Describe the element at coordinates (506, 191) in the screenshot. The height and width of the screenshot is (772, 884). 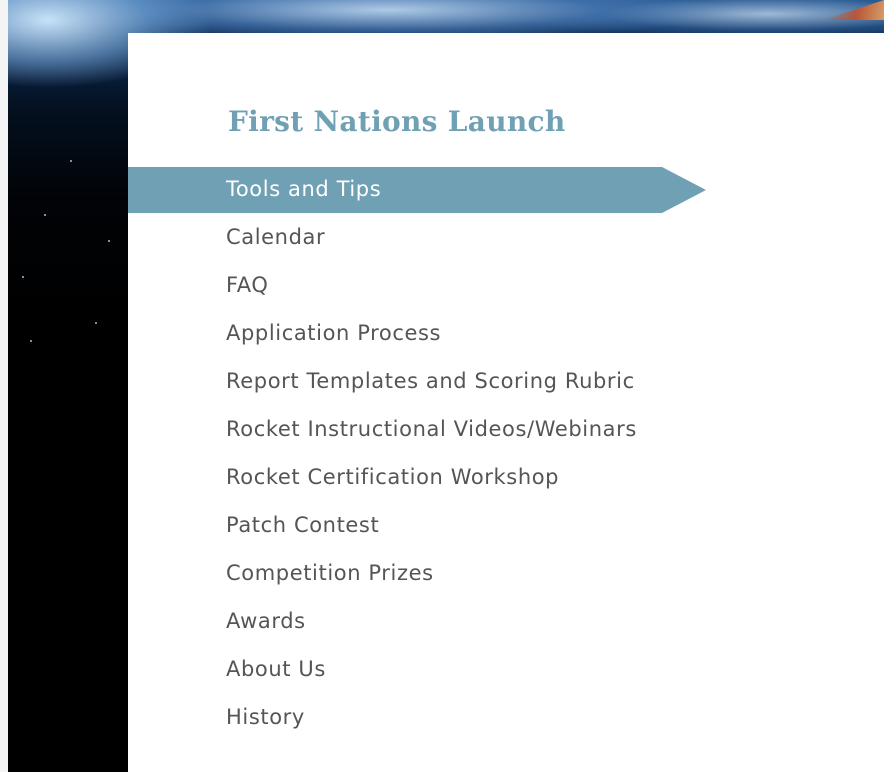
I see `nav-item-tools-and-tips: Tools and Tips` at that location.